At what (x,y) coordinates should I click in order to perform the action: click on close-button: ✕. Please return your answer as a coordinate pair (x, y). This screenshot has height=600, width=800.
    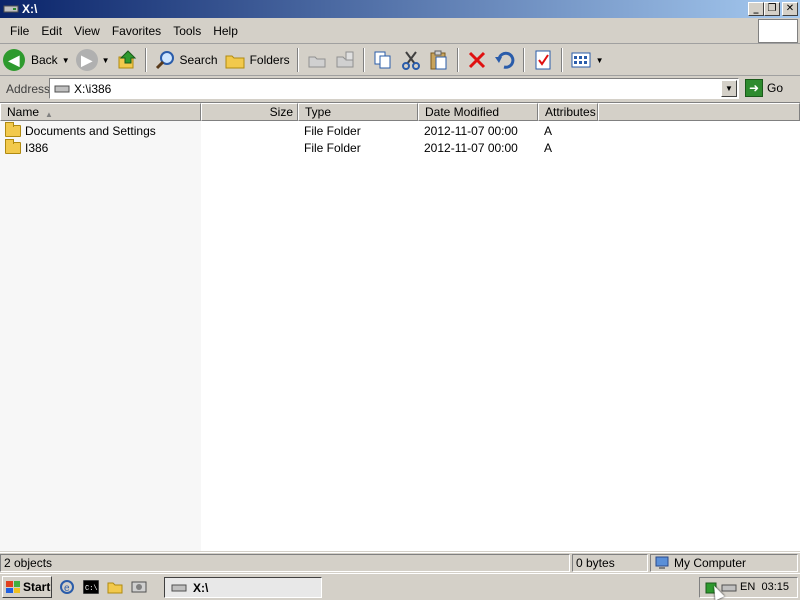
    Looking at the image, I should click on (790, 9).